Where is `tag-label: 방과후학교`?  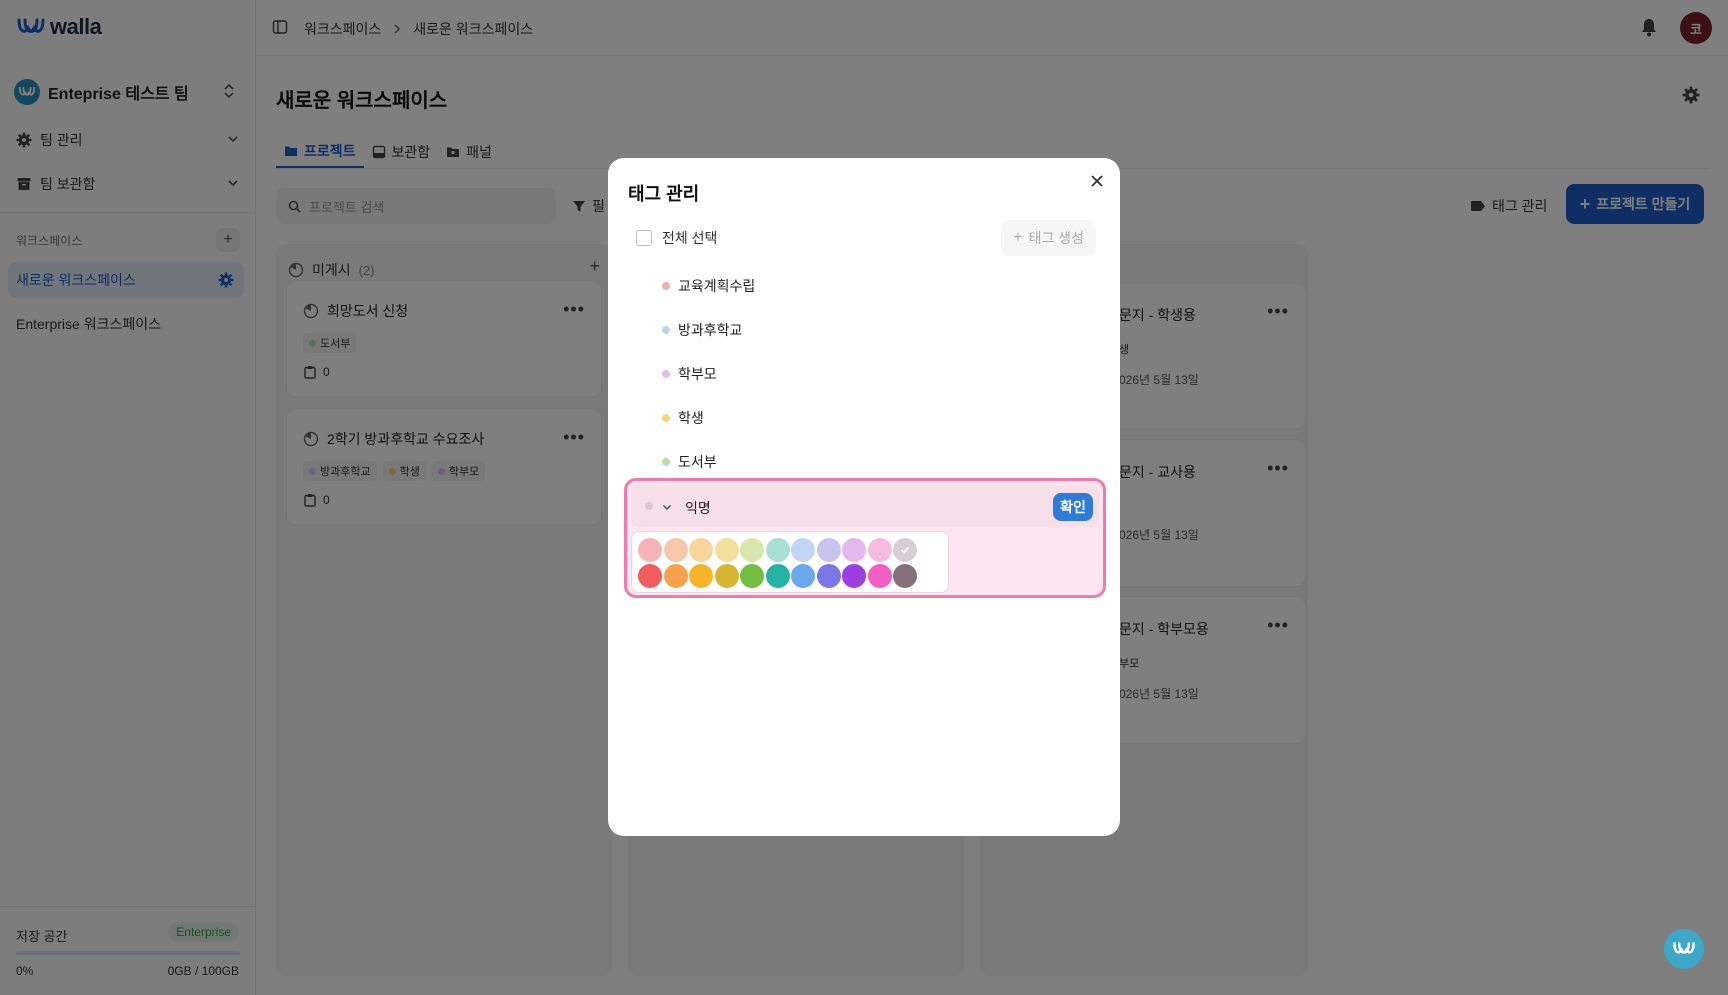
tag-label: 방과후학교 is located at coordinates (710, 330).